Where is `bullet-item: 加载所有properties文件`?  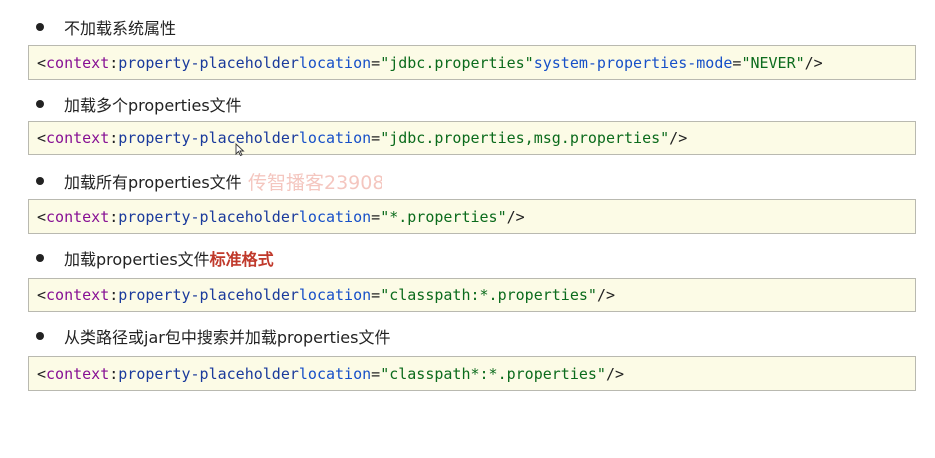 bullet-item: 加载所有properties文件 is located at coordinates (139, 181).